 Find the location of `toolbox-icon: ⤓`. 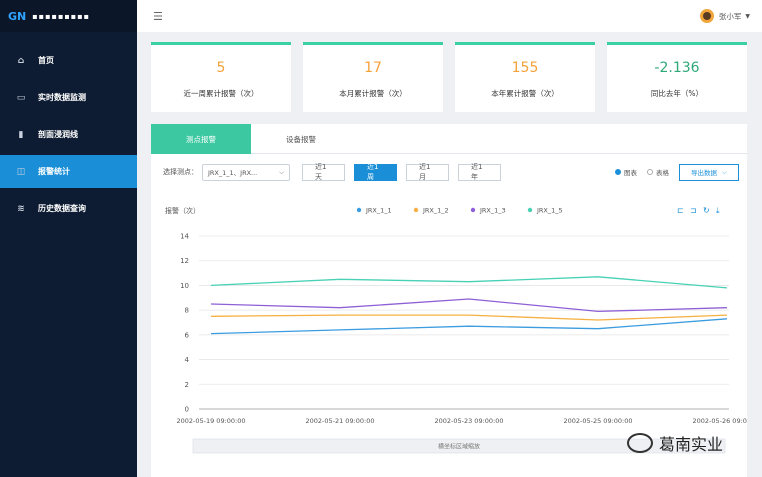

toolbox-icon: ⤓ is located at coordinates (718, 210).